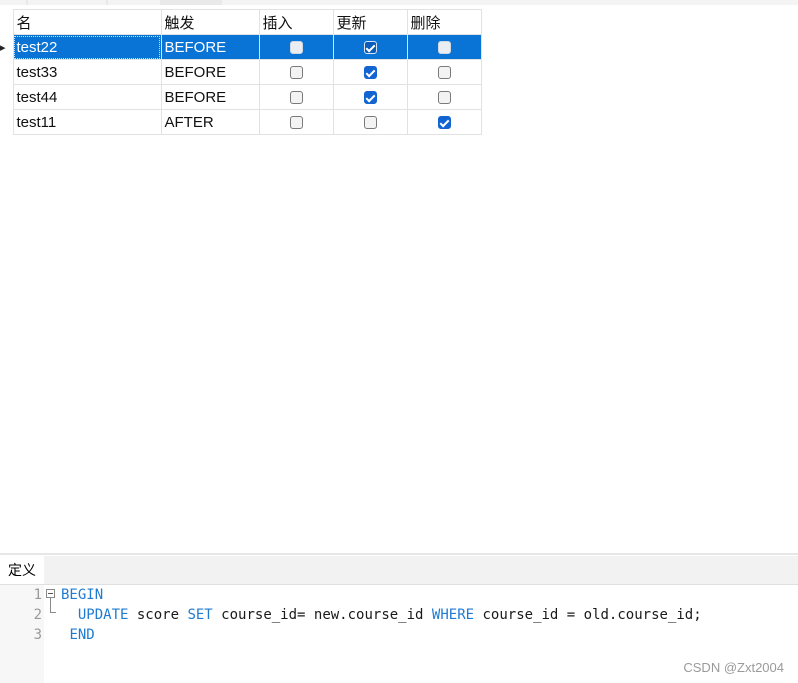 This screenshot has width=798, height=683. I want to click on table-row: test33 BEFORE, so click(241, 72).